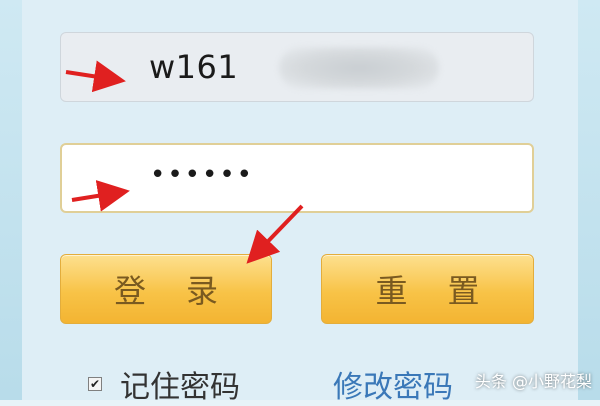  I want to click on arrow-to-login-button, so click(275, 234).